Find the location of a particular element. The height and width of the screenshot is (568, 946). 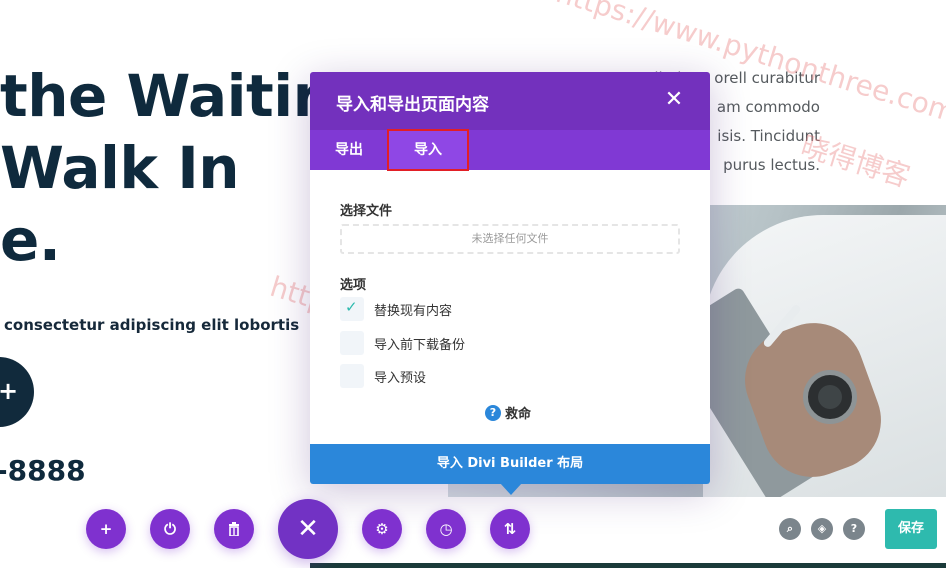

modal-header: 导入和导出页面内容 ✕ is located at coordinates (510, 101).